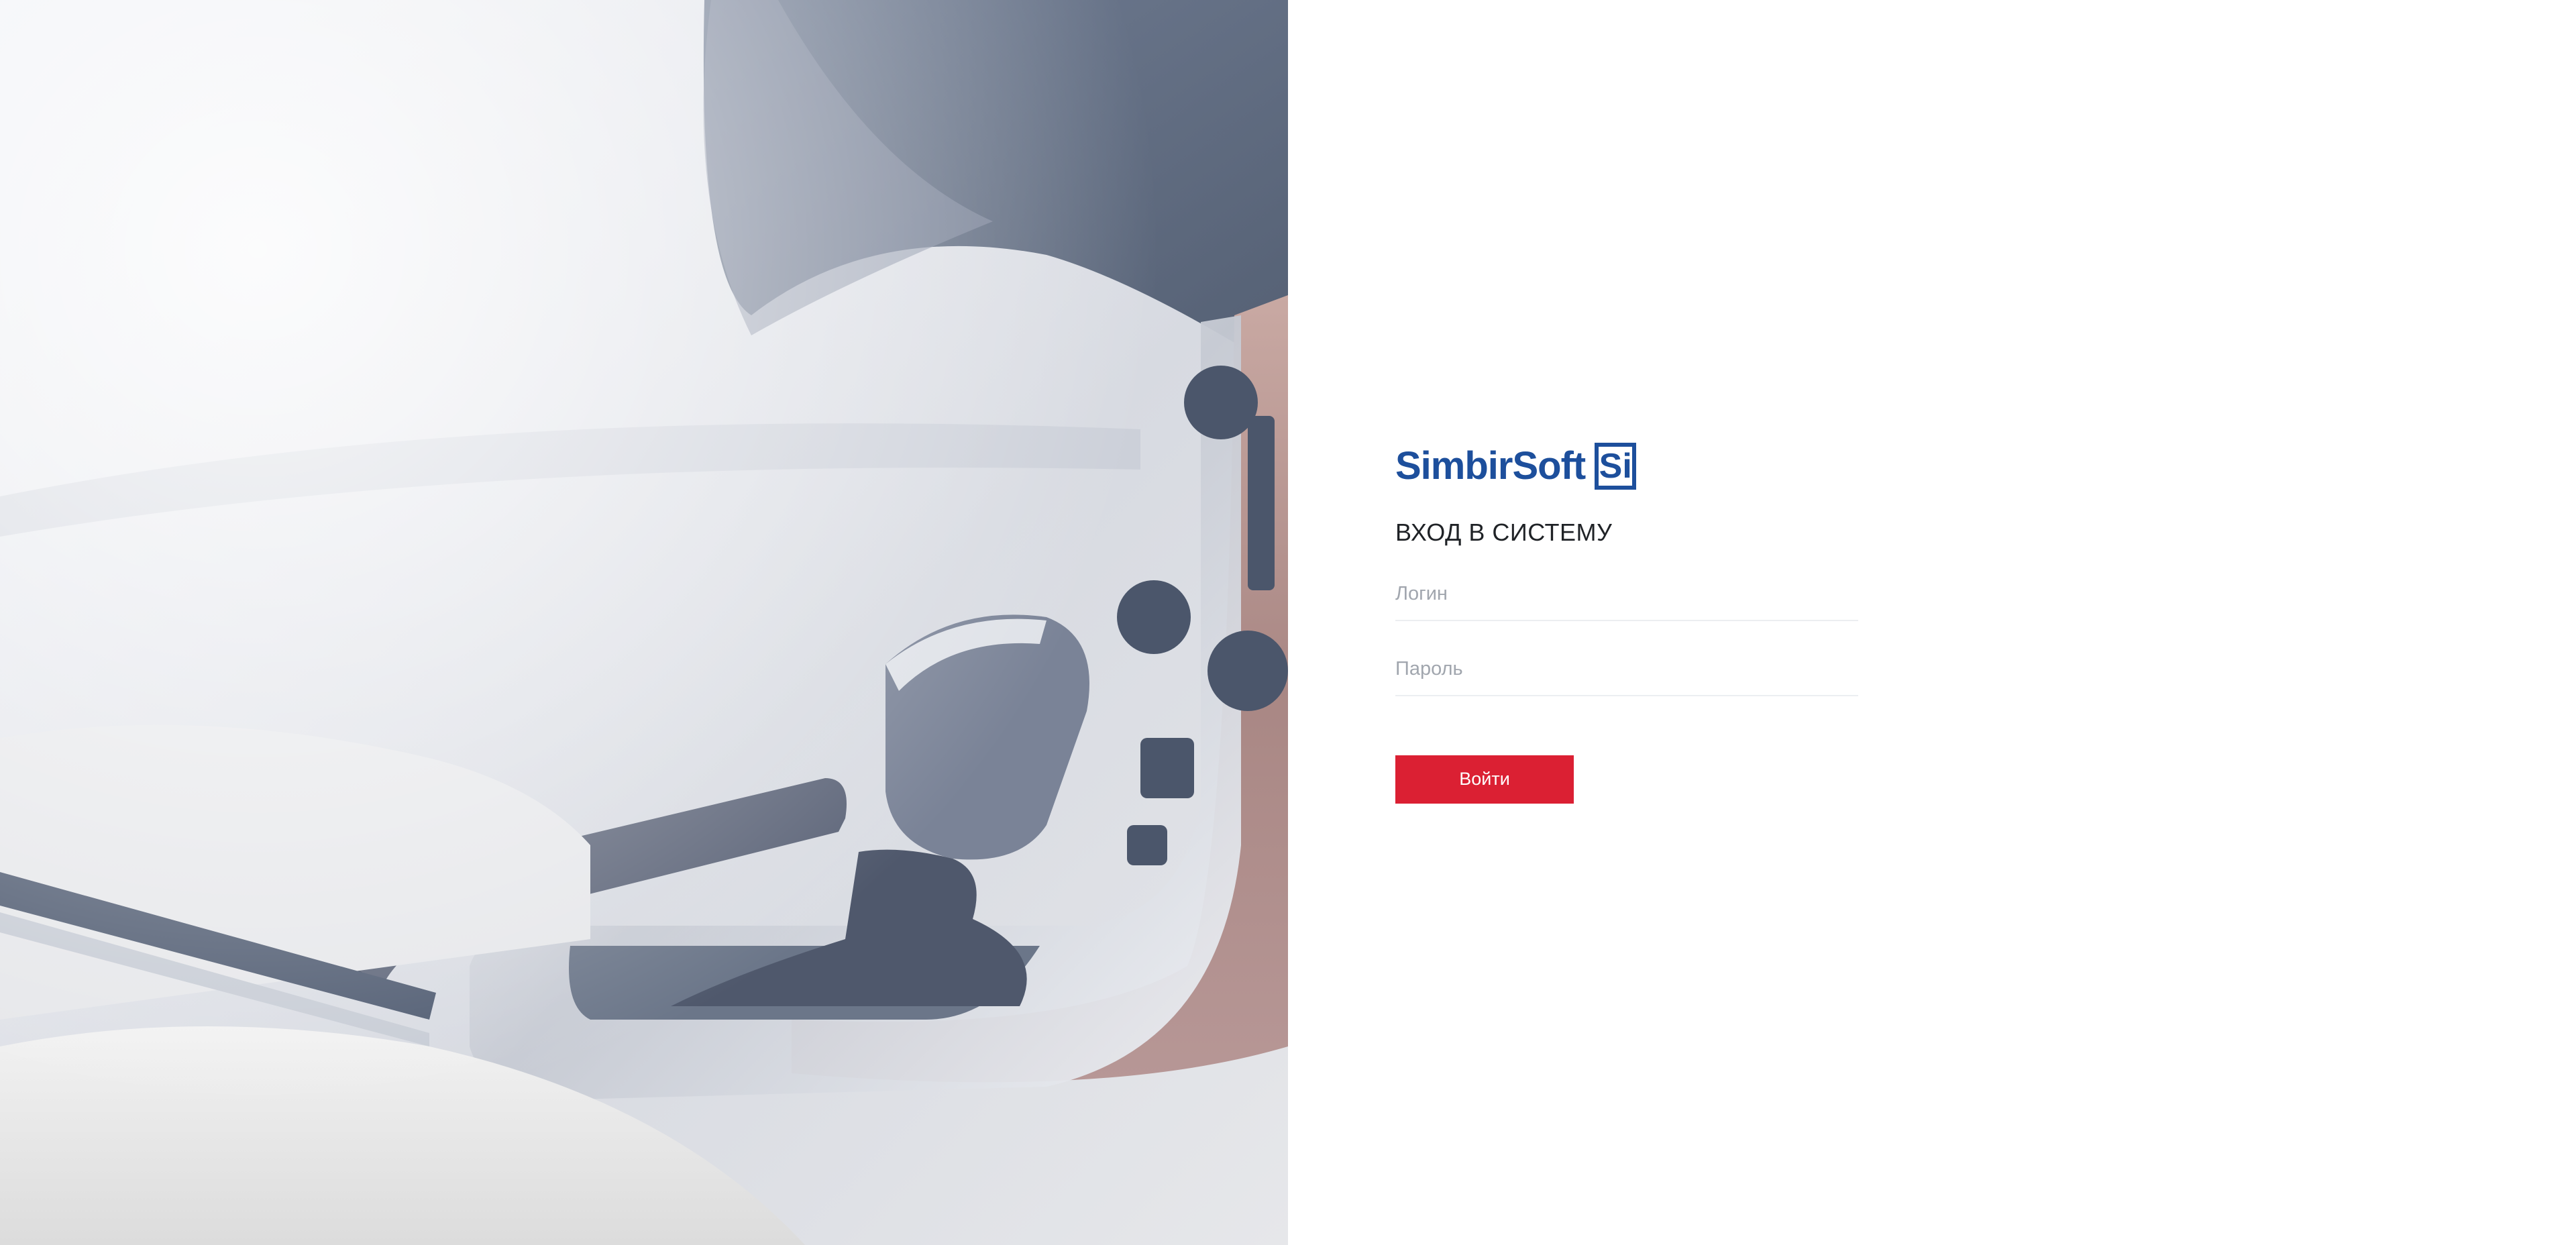  What do you see at coordinates (1626, 593) in the screenshot?
I see `login-input` at bounding box center [1626, 593].